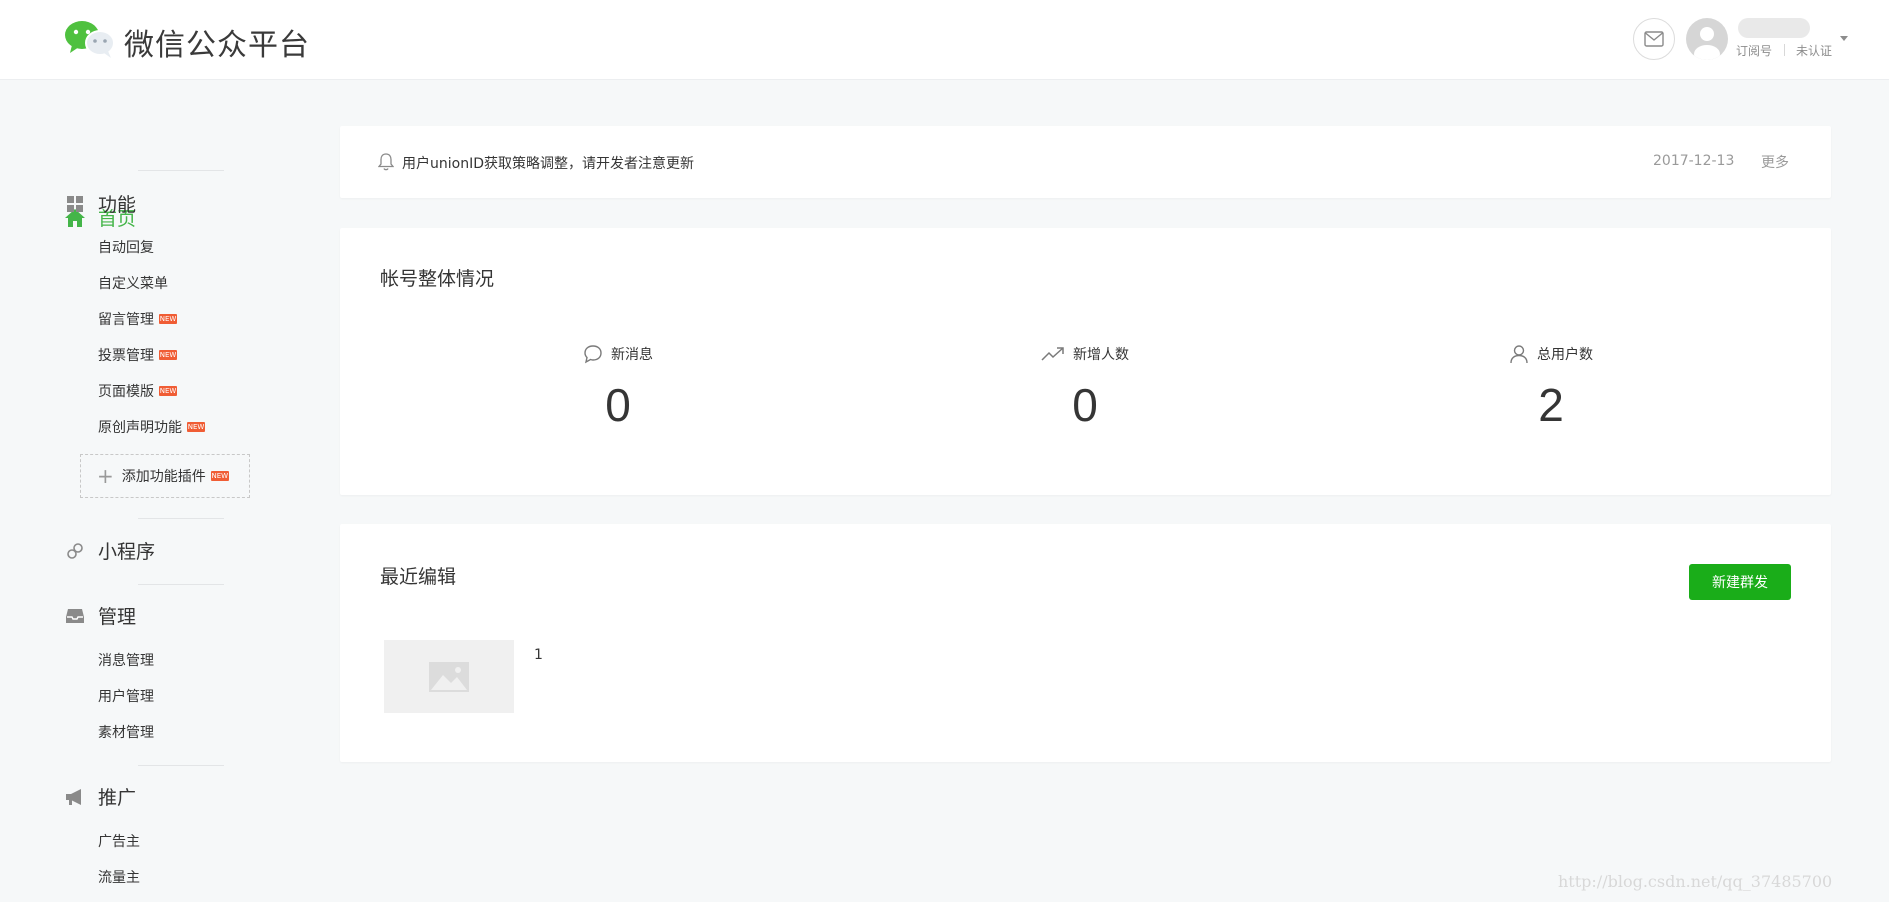 The width and height of the screenshot is (1889, 902). What do you see at coordinates (1551, 405) in the screenshot?
I see `stat-value: 2` at bounding box center [1551, 405].